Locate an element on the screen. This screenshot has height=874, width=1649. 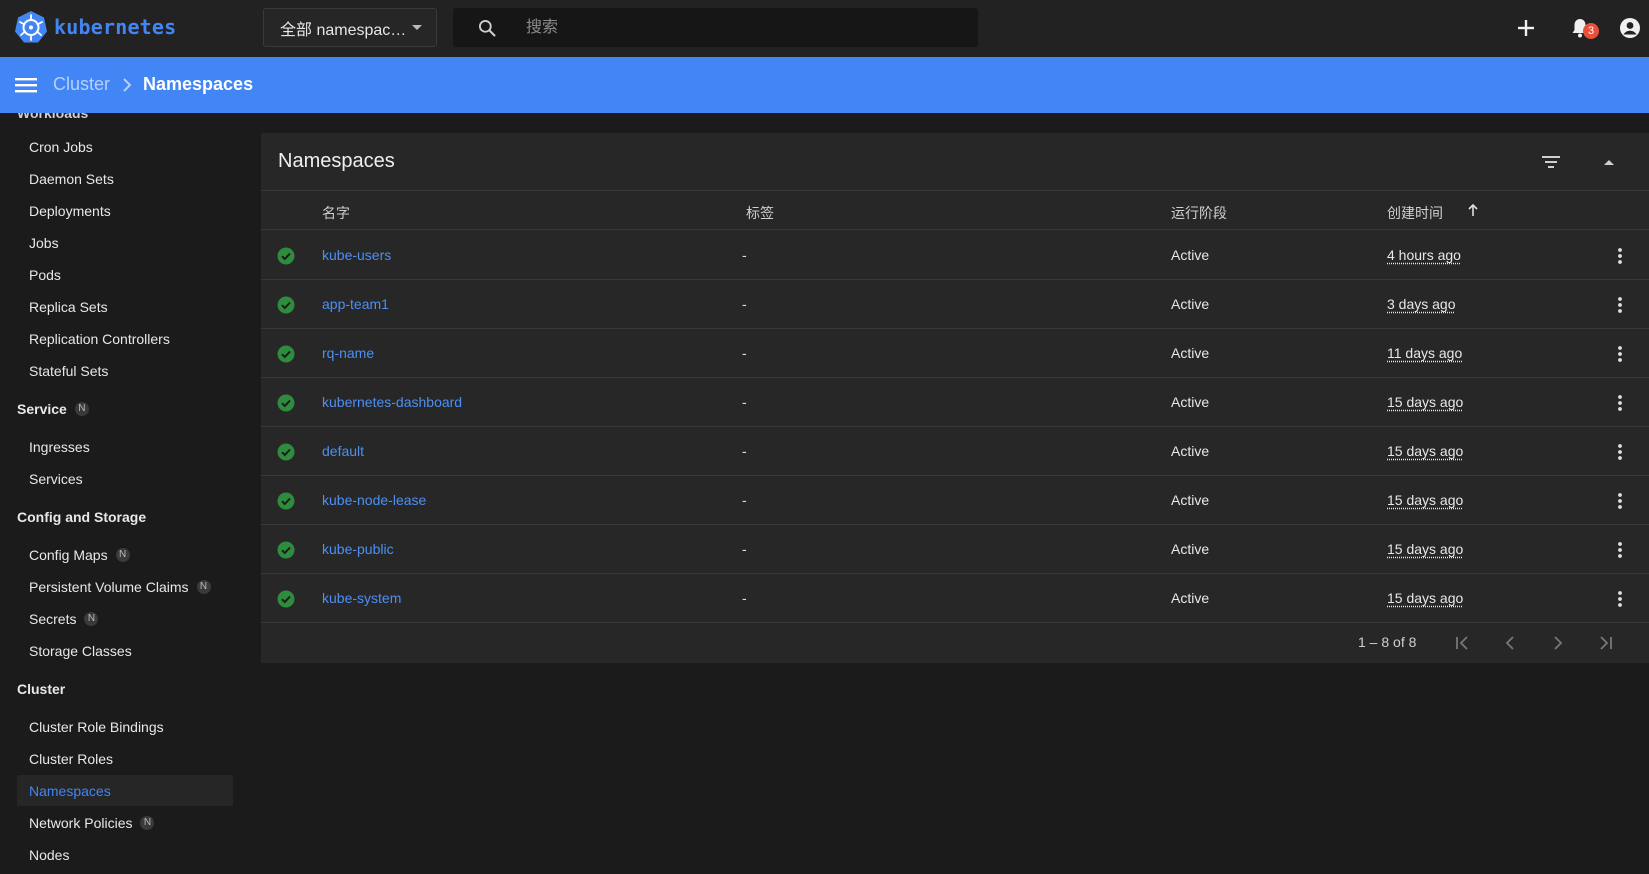
sidebar-heading-label: Service is located at coordinates (42, 409).